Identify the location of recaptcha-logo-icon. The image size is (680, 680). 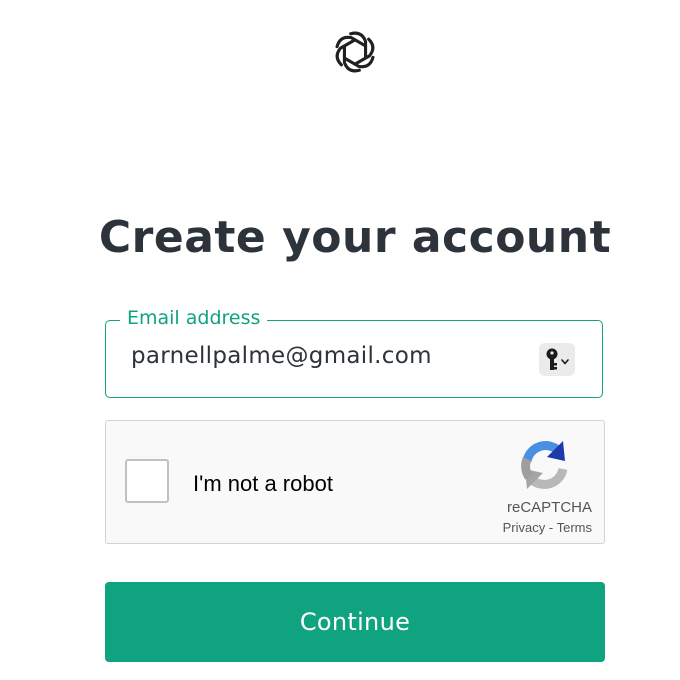
(544, 465).